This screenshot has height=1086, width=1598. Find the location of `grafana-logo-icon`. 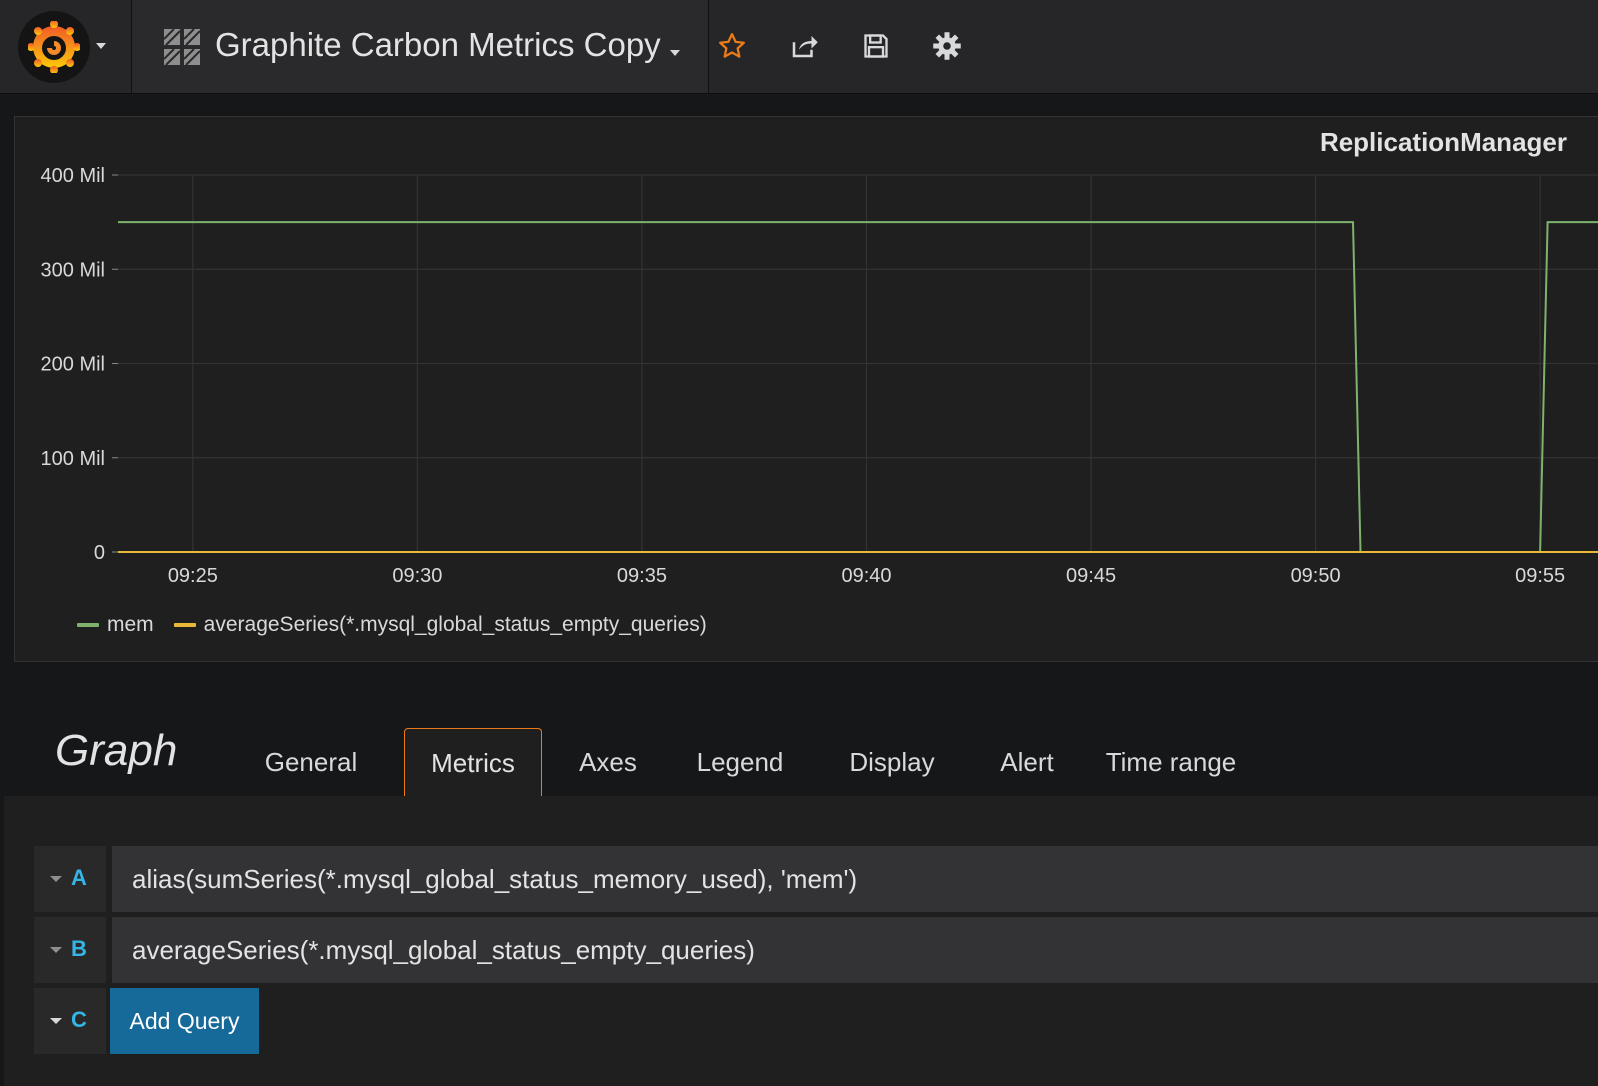

grafana-logo-icon is located at coordinates (54, 47).